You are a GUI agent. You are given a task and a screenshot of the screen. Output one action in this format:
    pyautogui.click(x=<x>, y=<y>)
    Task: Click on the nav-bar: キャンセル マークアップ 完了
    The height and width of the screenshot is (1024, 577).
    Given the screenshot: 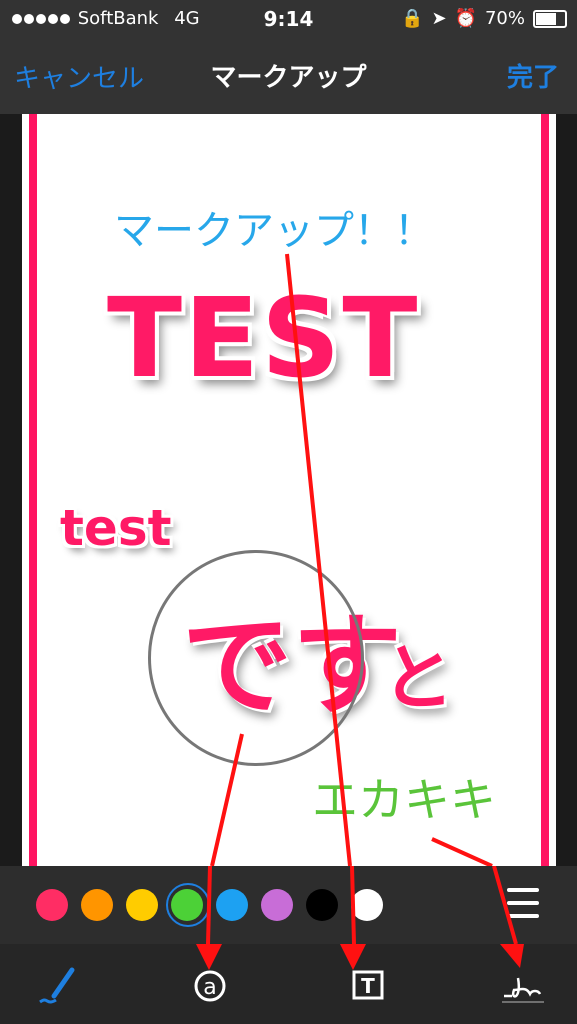 What is the action you would take?
    pyautogui.click(x=288, y=77)
    